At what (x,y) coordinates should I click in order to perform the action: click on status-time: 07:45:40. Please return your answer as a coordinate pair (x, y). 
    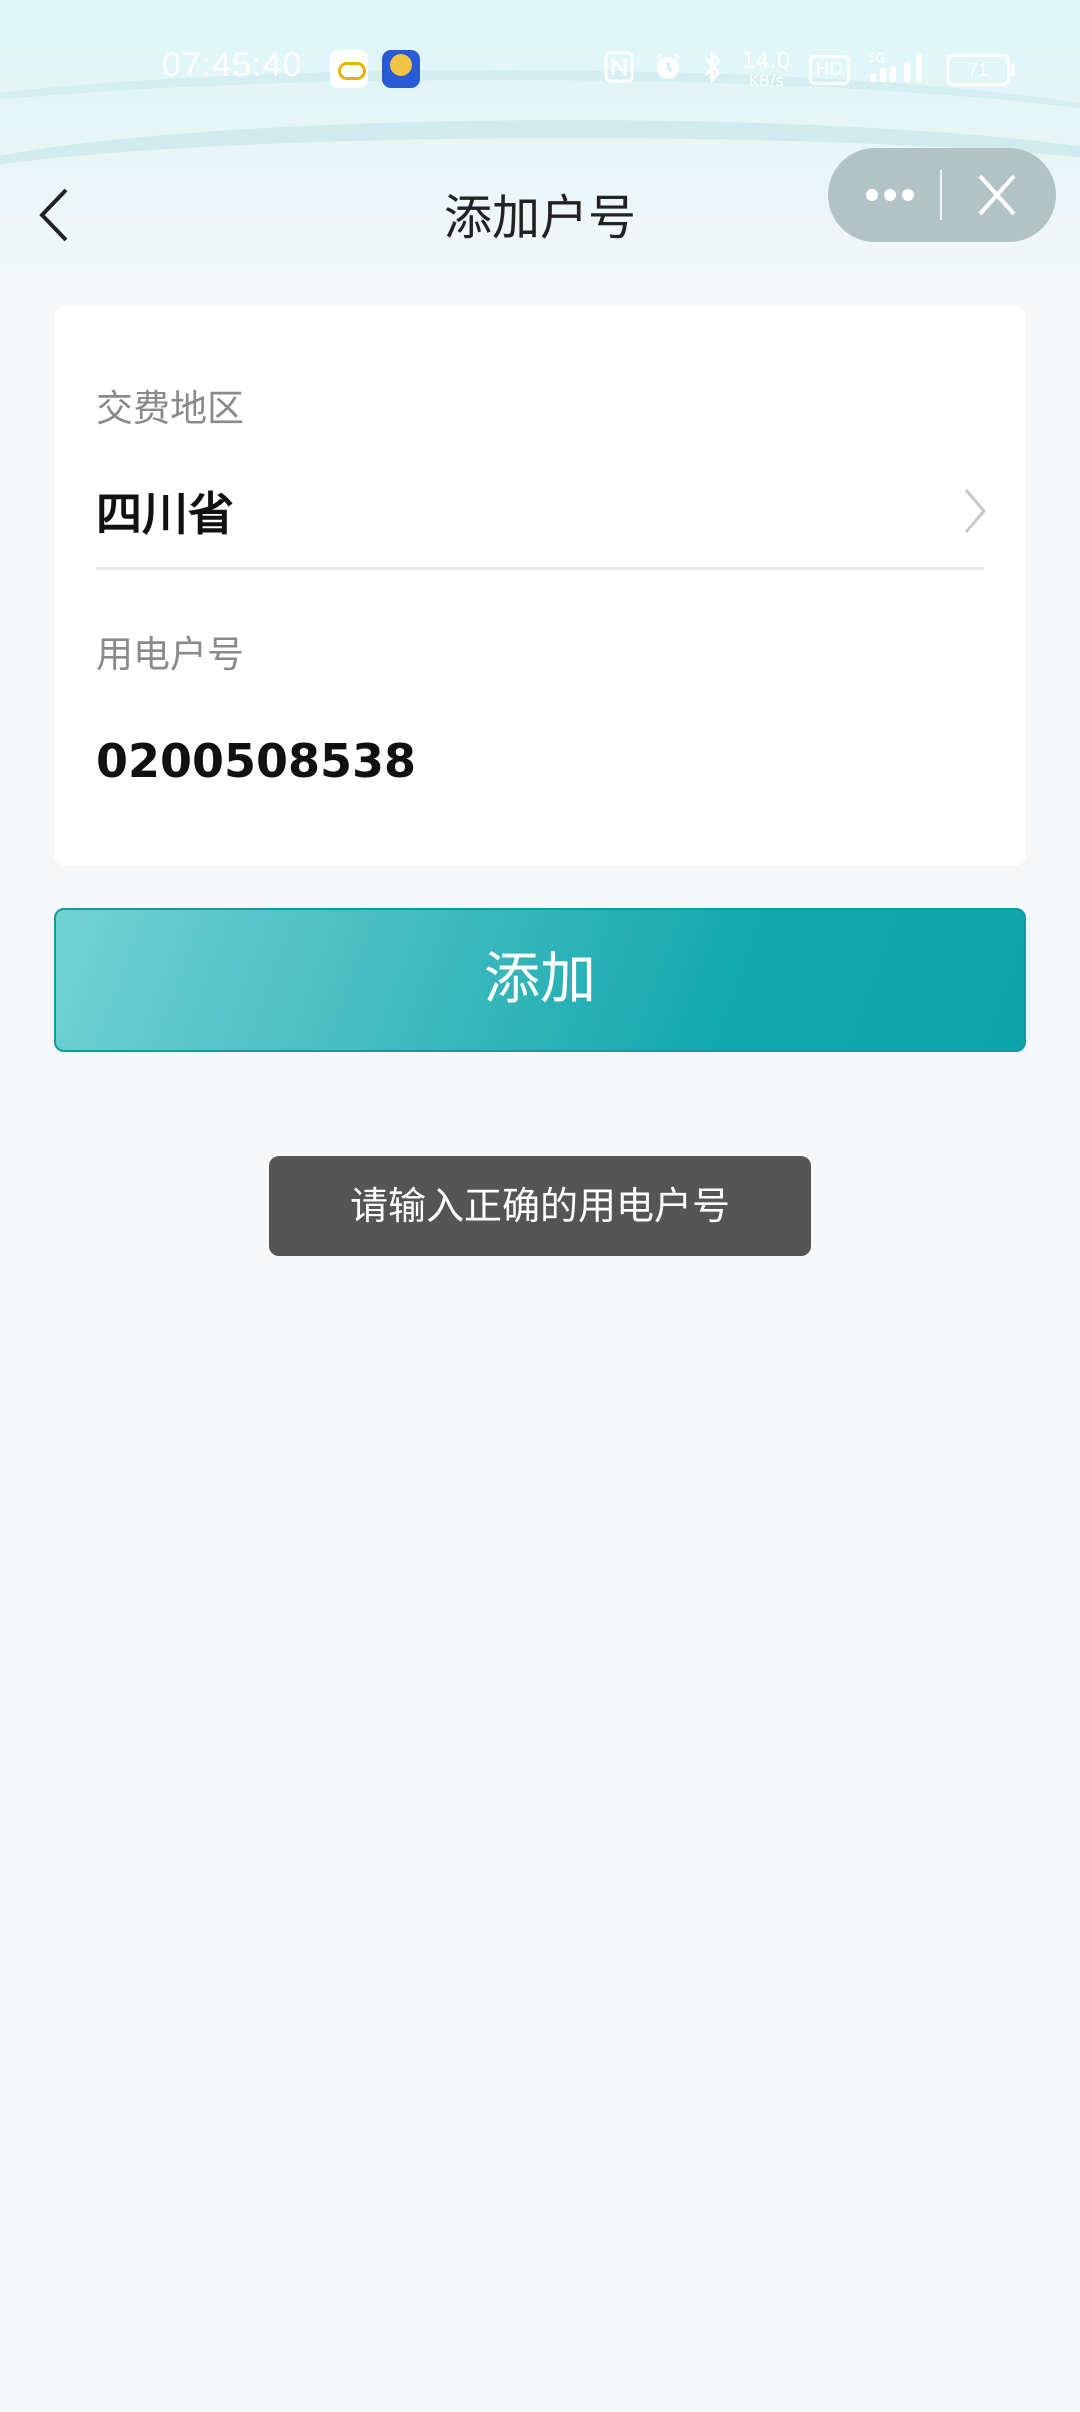
    Looking at the image, I should click on (232, 65).